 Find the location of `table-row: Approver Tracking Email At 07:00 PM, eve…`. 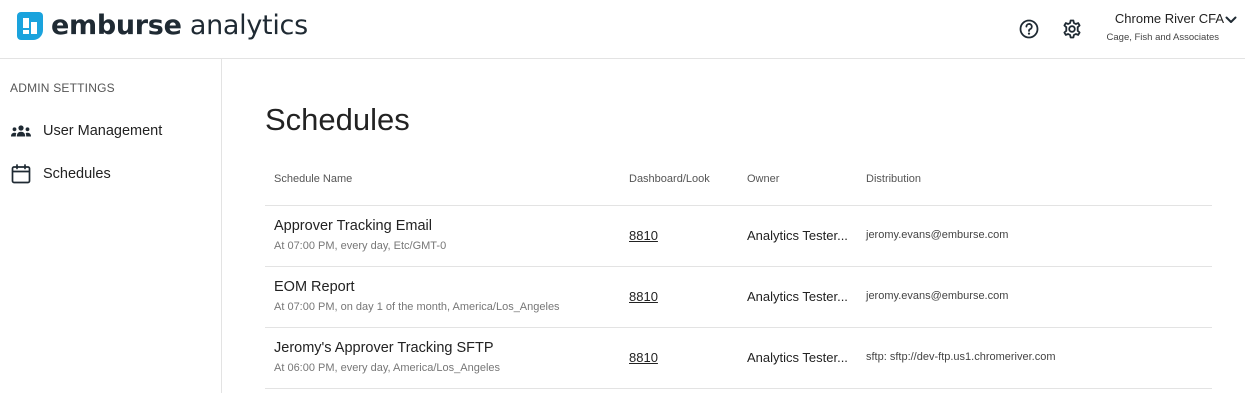

table-row: Approver Tracking Email At 07:00 PM, eve… is located at coordinates (738, 236).